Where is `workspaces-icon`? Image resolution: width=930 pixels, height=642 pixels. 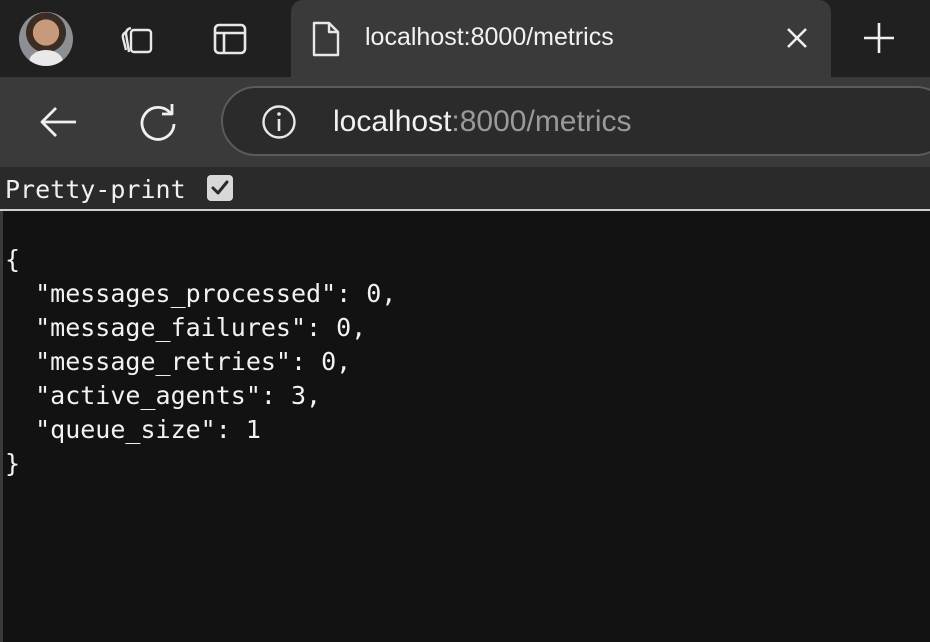 workspaces-icon is located at coordinates (137, 39).